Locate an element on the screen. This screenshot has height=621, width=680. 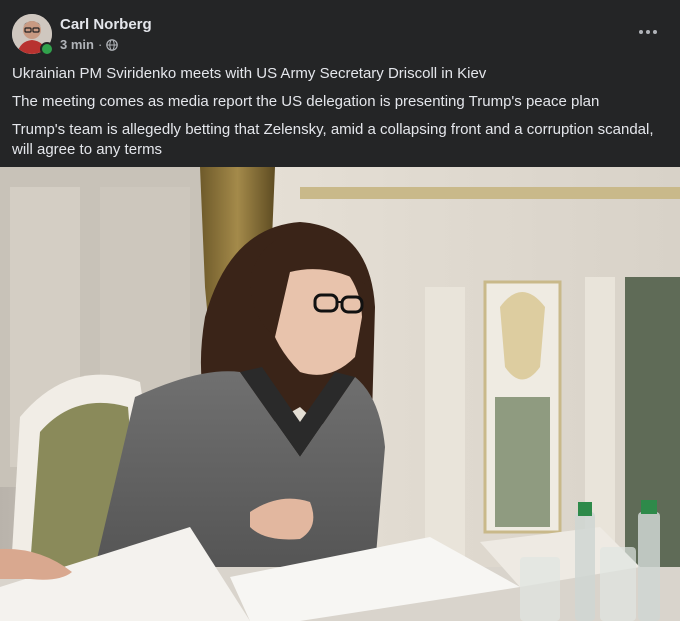
post-time: 3 min is located at coordinates (77, 45).